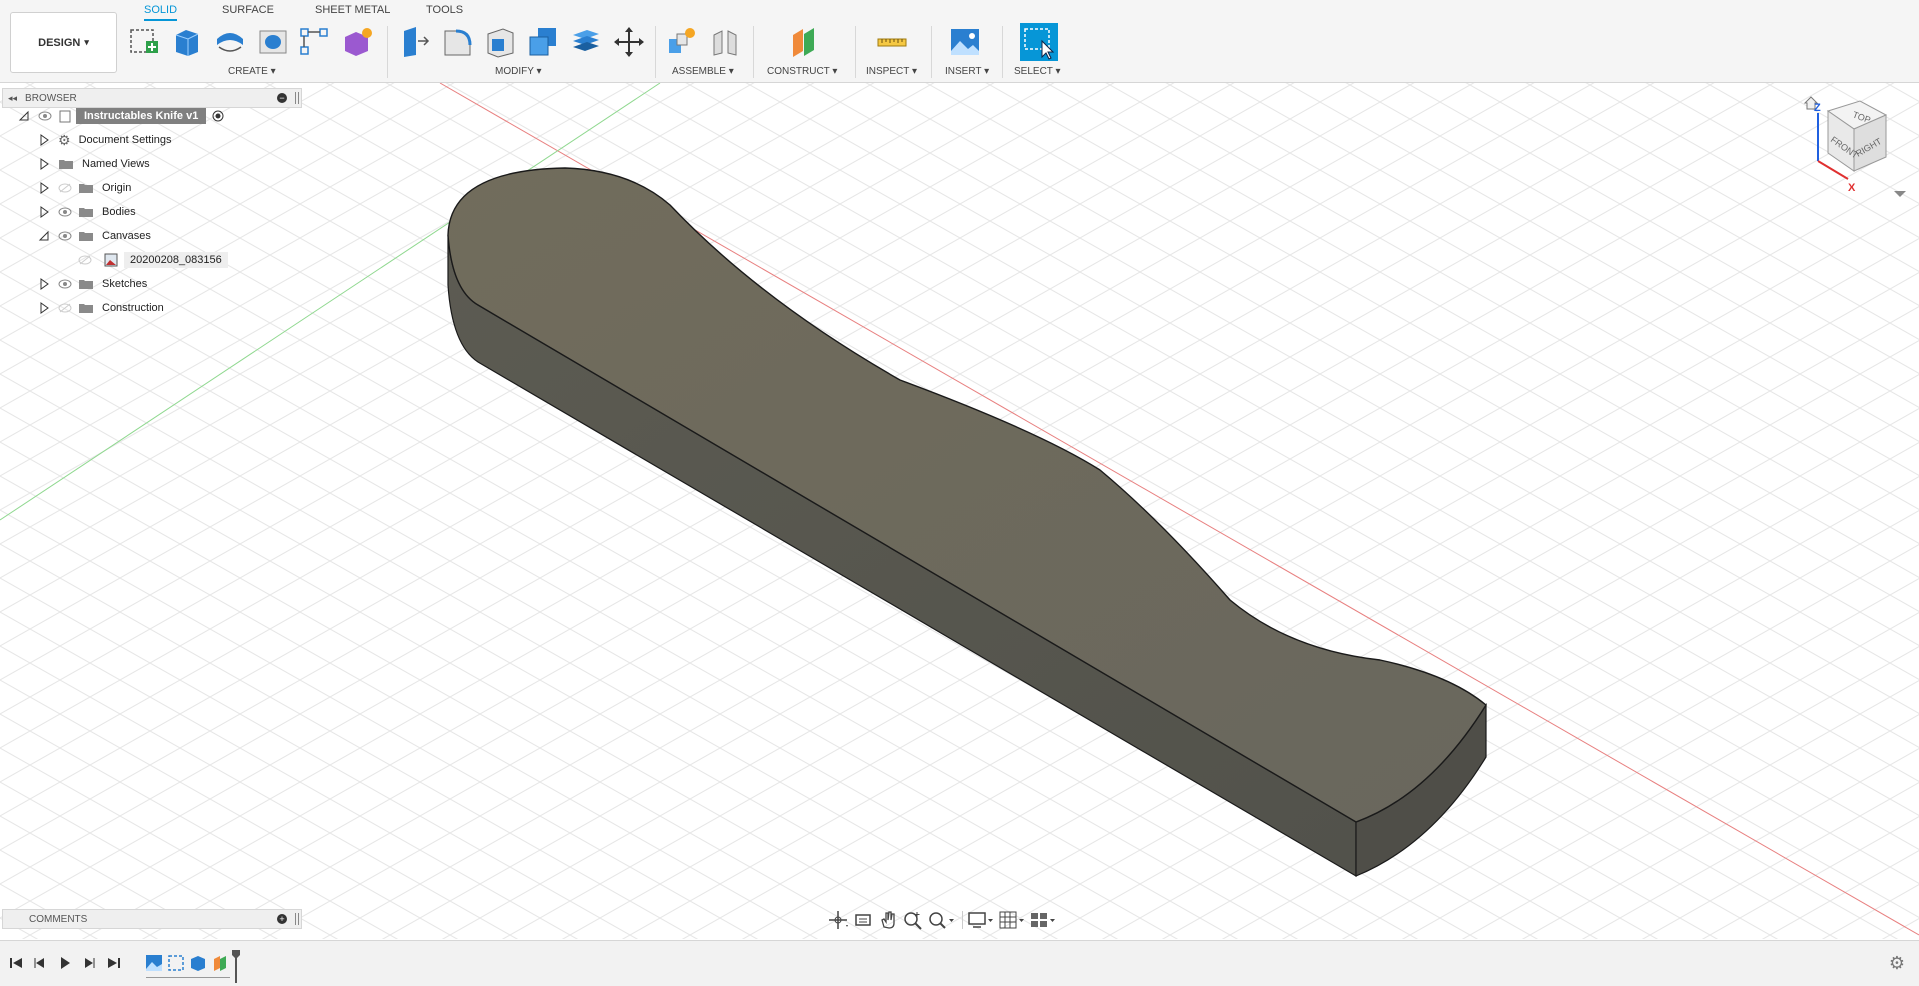 This screenshot has height=986, width=1919. I want to click on tab-tools: TOOLS, so click(444, 11).